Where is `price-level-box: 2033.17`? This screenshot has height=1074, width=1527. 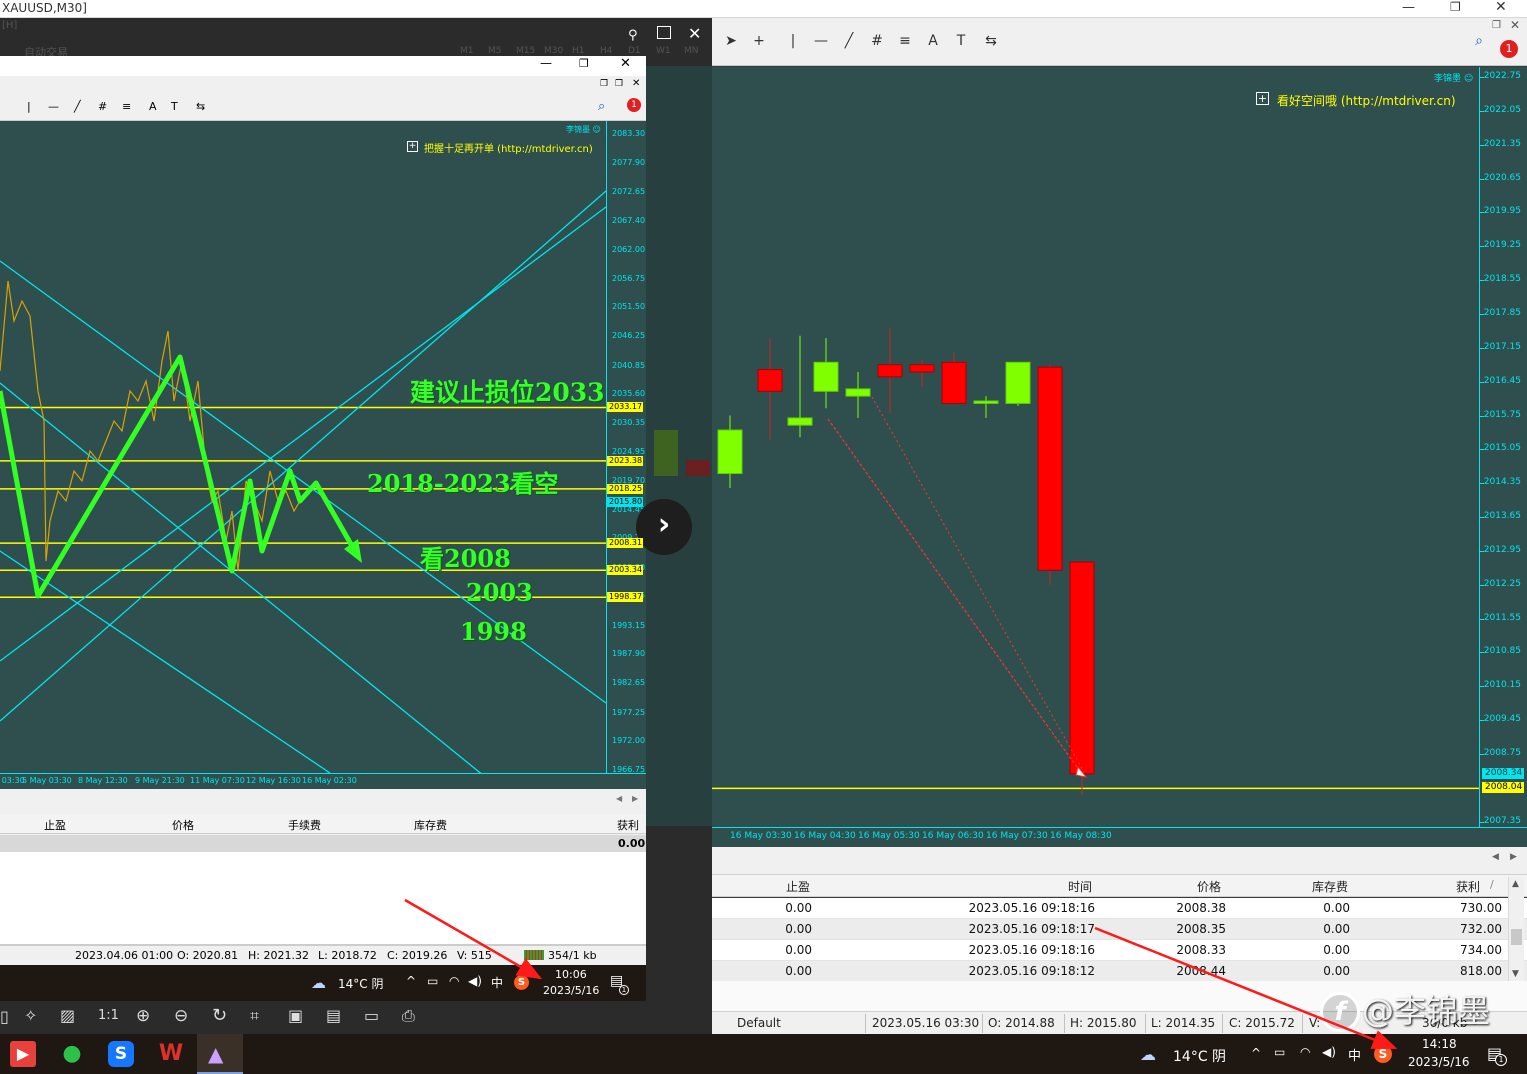
price-level-box: 2033.17 is located at coordinates (625, 407).